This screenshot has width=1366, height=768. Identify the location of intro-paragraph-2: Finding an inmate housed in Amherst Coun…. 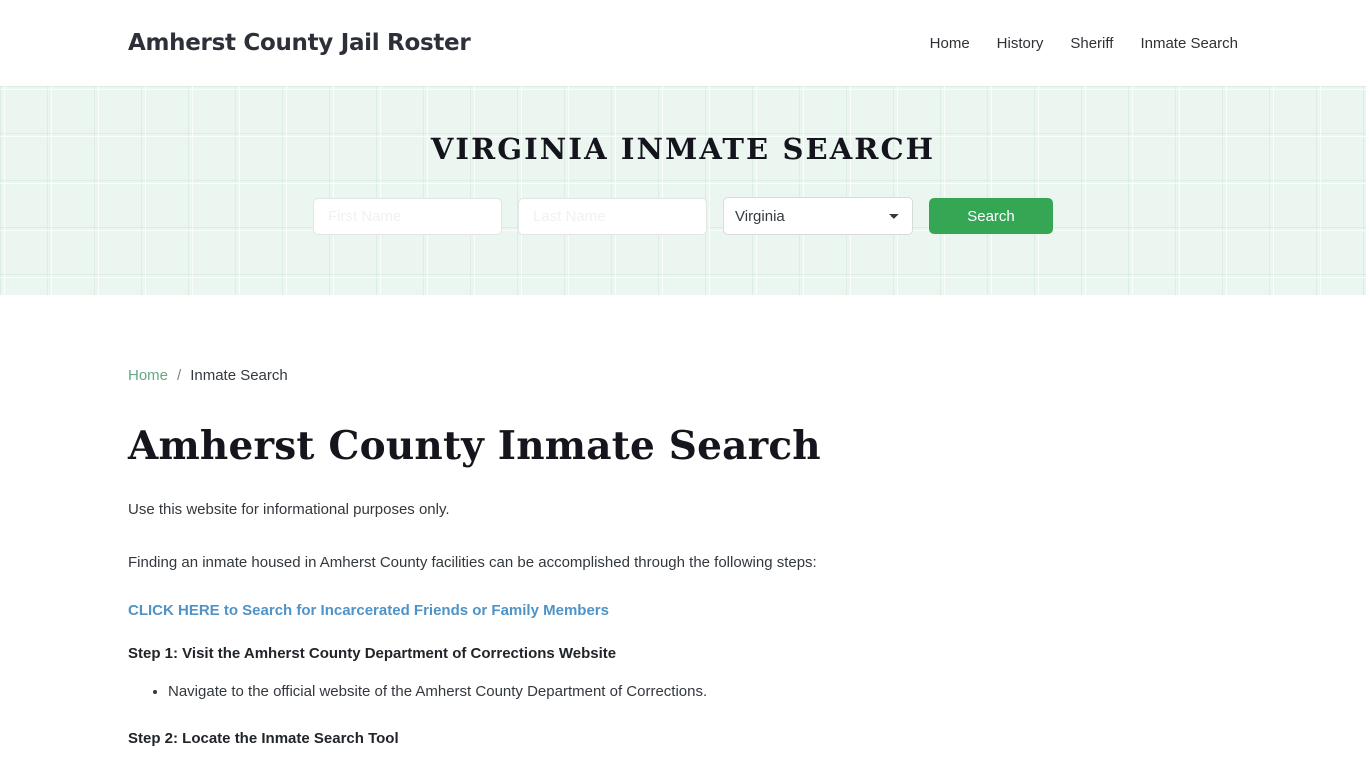
(472, 562).